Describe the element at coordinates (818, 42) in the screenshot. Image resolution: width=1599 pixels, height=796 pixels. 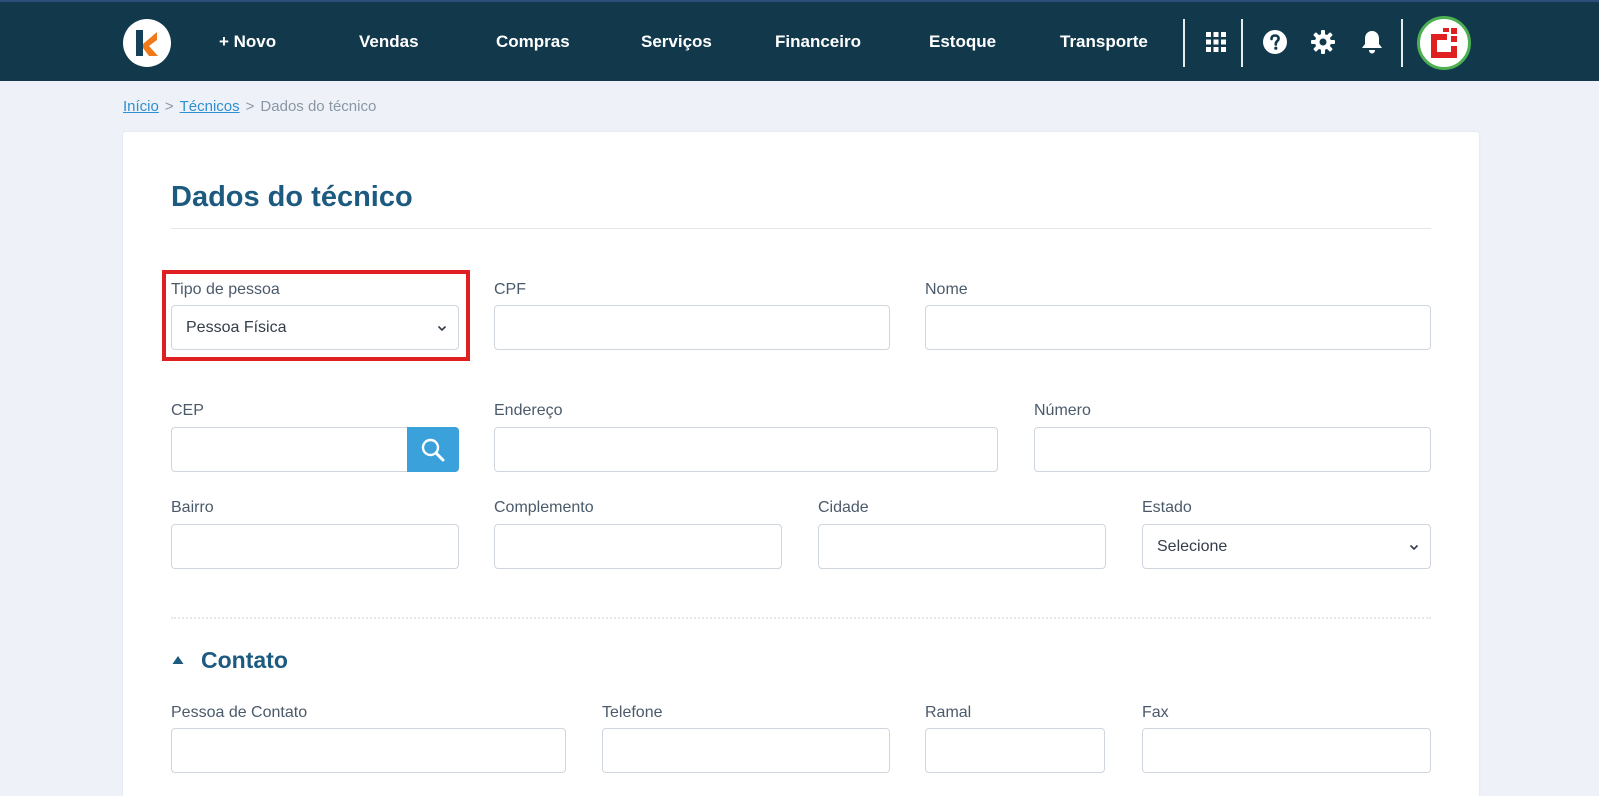
I see `nav-financeiro: Financeiro` at that location.